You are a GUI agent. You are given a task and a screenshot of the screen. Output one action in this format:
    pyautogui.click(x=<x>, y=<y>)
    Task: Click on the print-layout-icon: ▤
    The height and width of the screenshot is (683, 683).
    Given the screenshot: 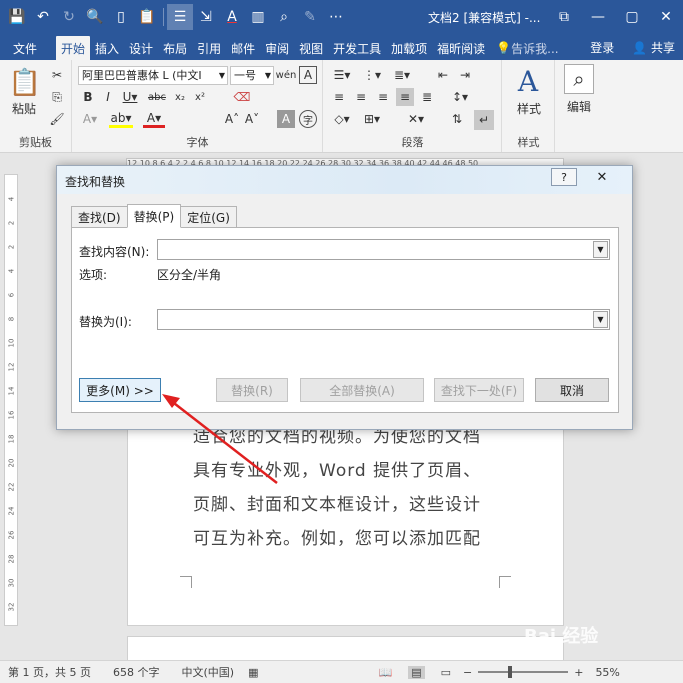 What is the action you would take?
    pyautogui.click(x=416, y=672)
    